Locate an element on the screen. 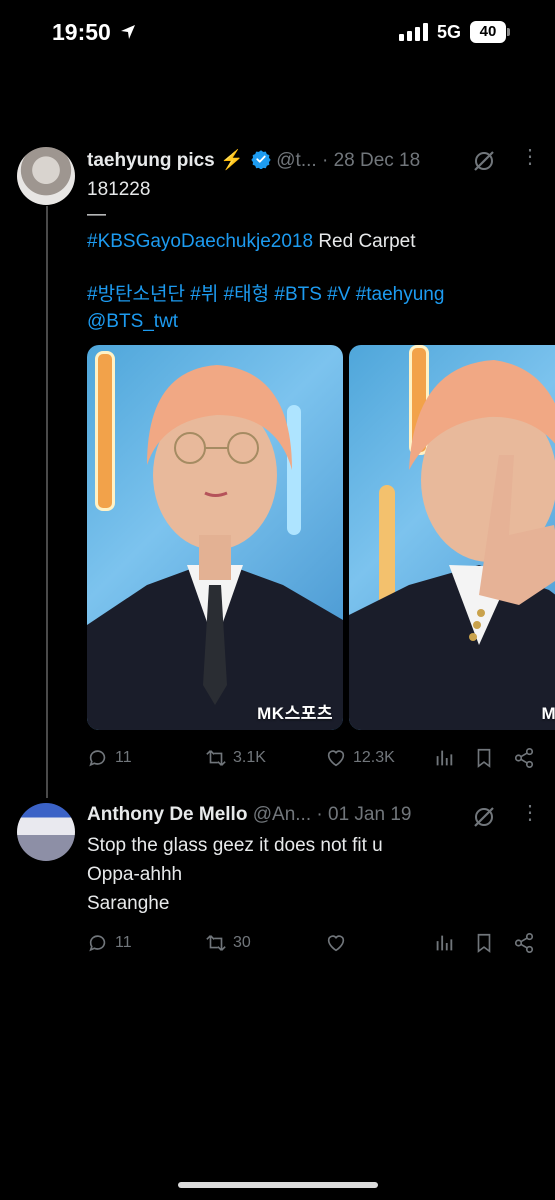 Image resolution: width=555 pixels, height=1200 pixels. location-arrow-icon is located at coordinates (128, 32).